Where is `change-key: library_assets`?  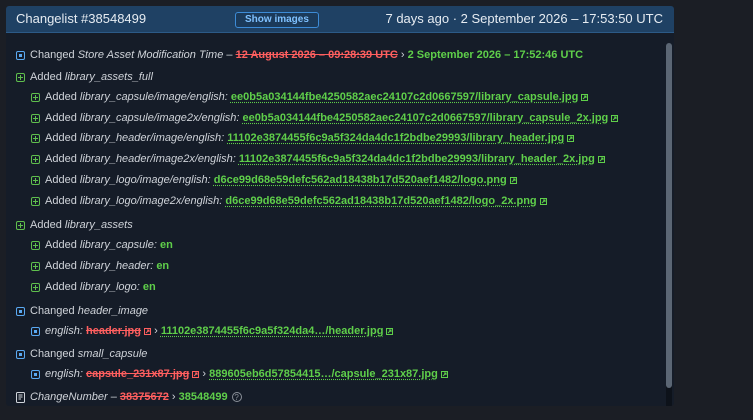 change-key: library_assets is located at coordinates (98, 225).